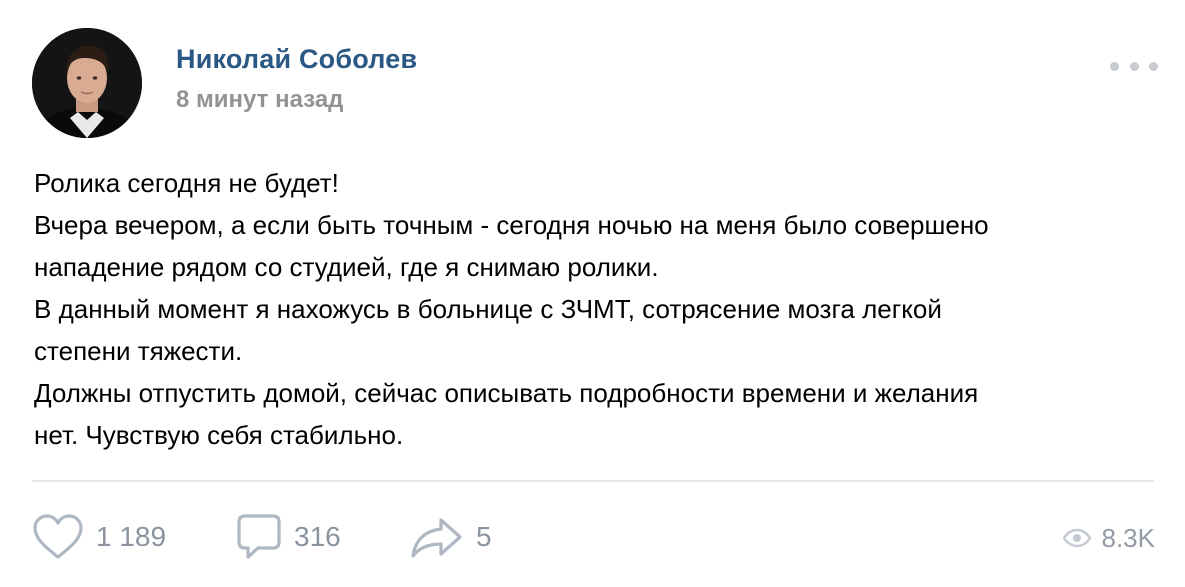 Image resolution: width=1185 pixels, height=587 pixels. What do you see at coordinates (317, 536) in the screenshot?
I see `comment-count: 316` at bounding box center [317, 536].